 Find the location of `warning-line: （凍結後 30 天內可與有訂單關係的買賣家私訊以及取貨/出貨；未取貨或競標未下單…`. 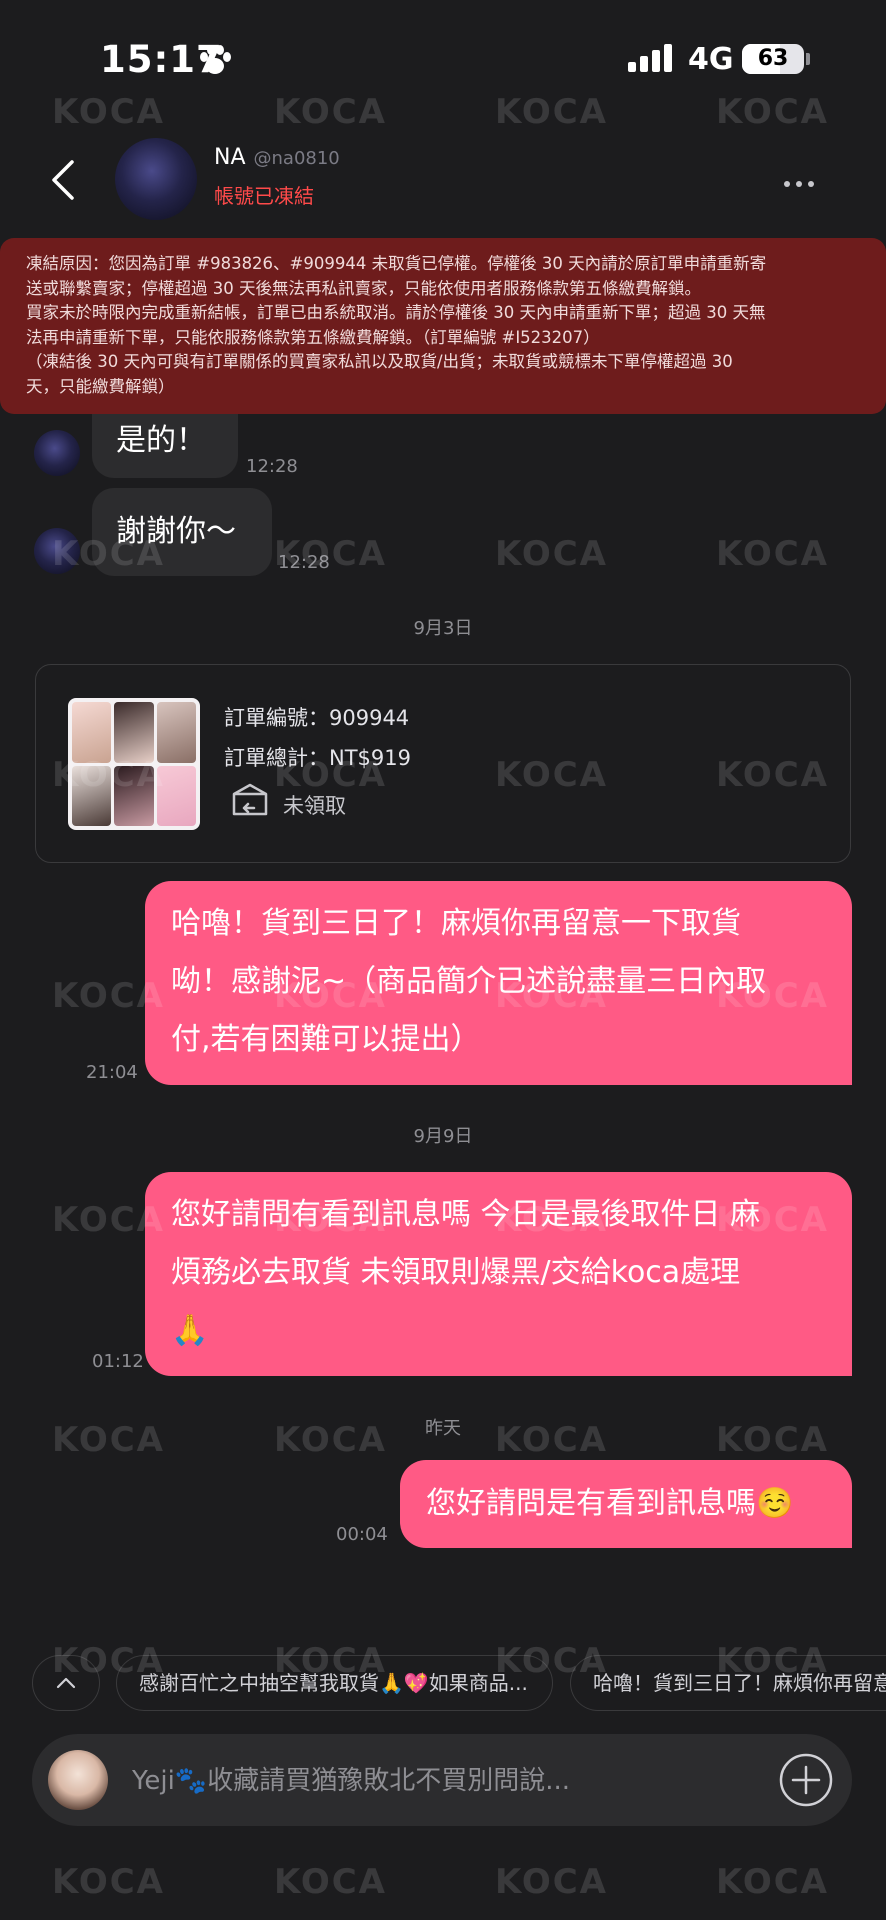

warning-line: （凍結後 30 天內可與有訂單關係的買賣家私訊以及取貨/出貨；未取貨或競標未下單… is located at coordinates (379, 361).